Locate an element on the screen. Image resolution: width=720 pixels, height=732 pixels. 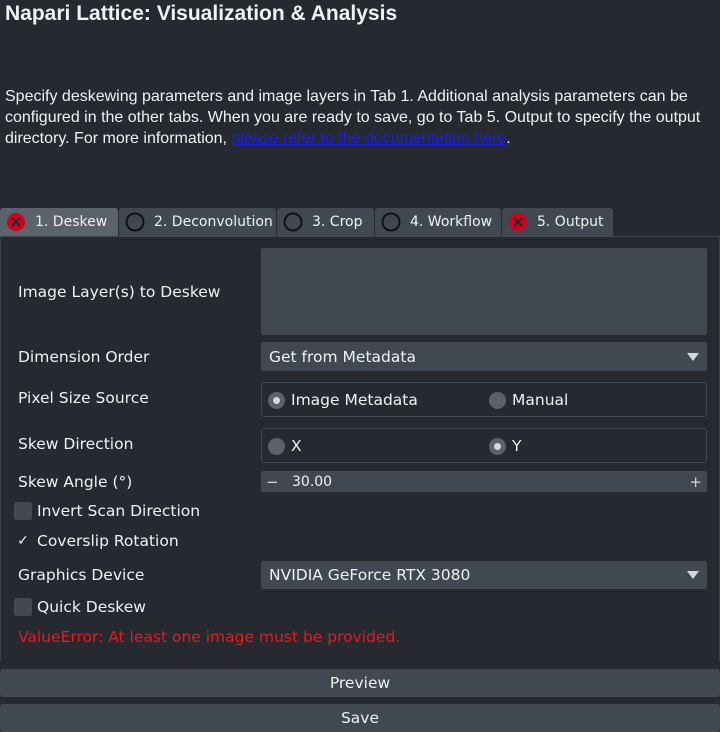
tab-workflow: 4. Workflow is located at coordinates (438, 222).